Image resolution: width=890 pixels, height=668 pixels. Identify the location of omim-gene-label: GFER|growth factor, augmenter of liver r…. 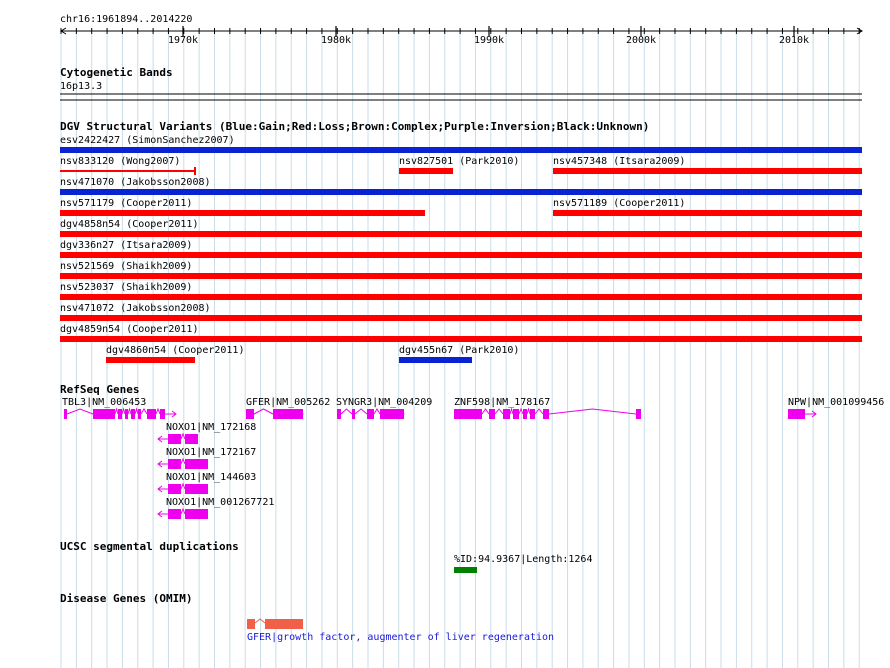
(401, 637).